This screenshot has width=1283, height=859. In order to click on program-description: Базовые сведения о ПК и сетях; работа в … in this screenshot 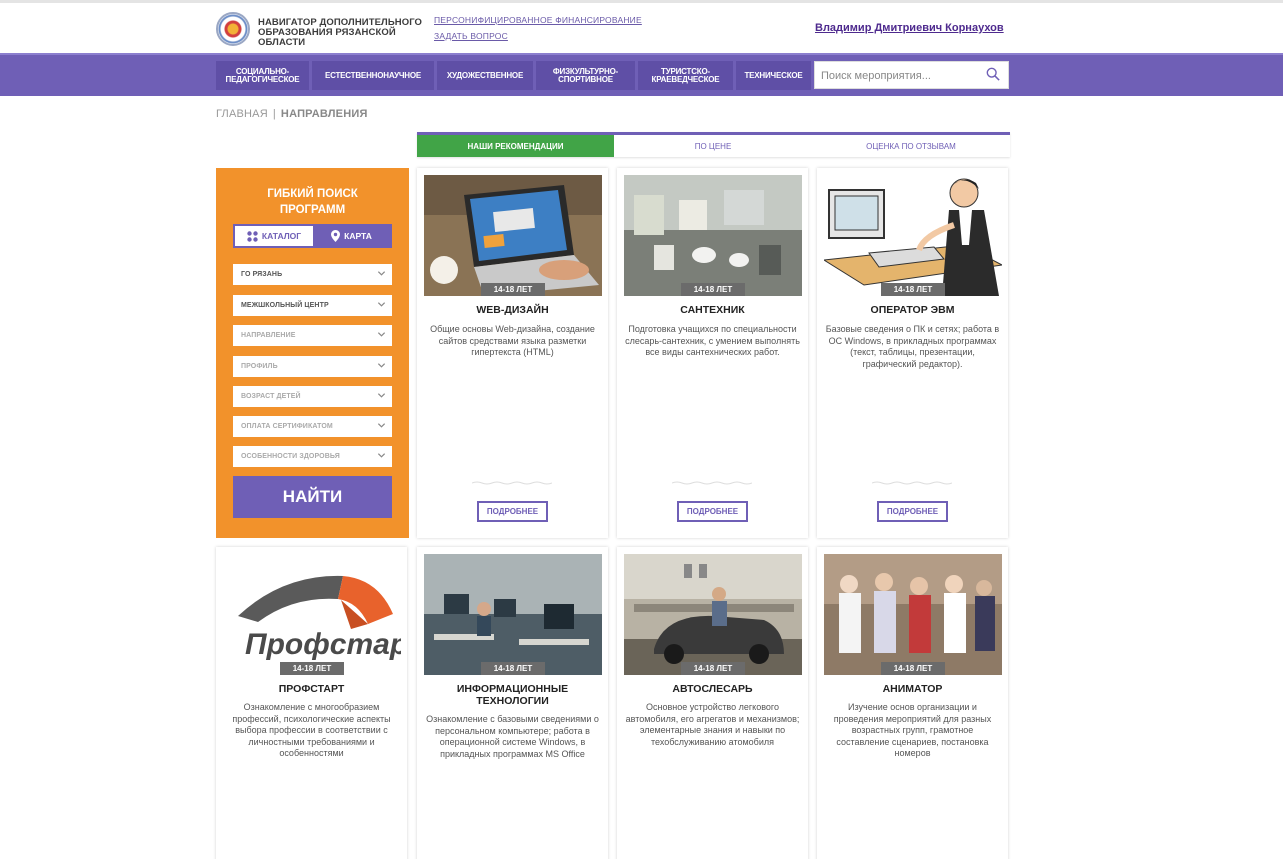, I will do `click(912, 346)`.